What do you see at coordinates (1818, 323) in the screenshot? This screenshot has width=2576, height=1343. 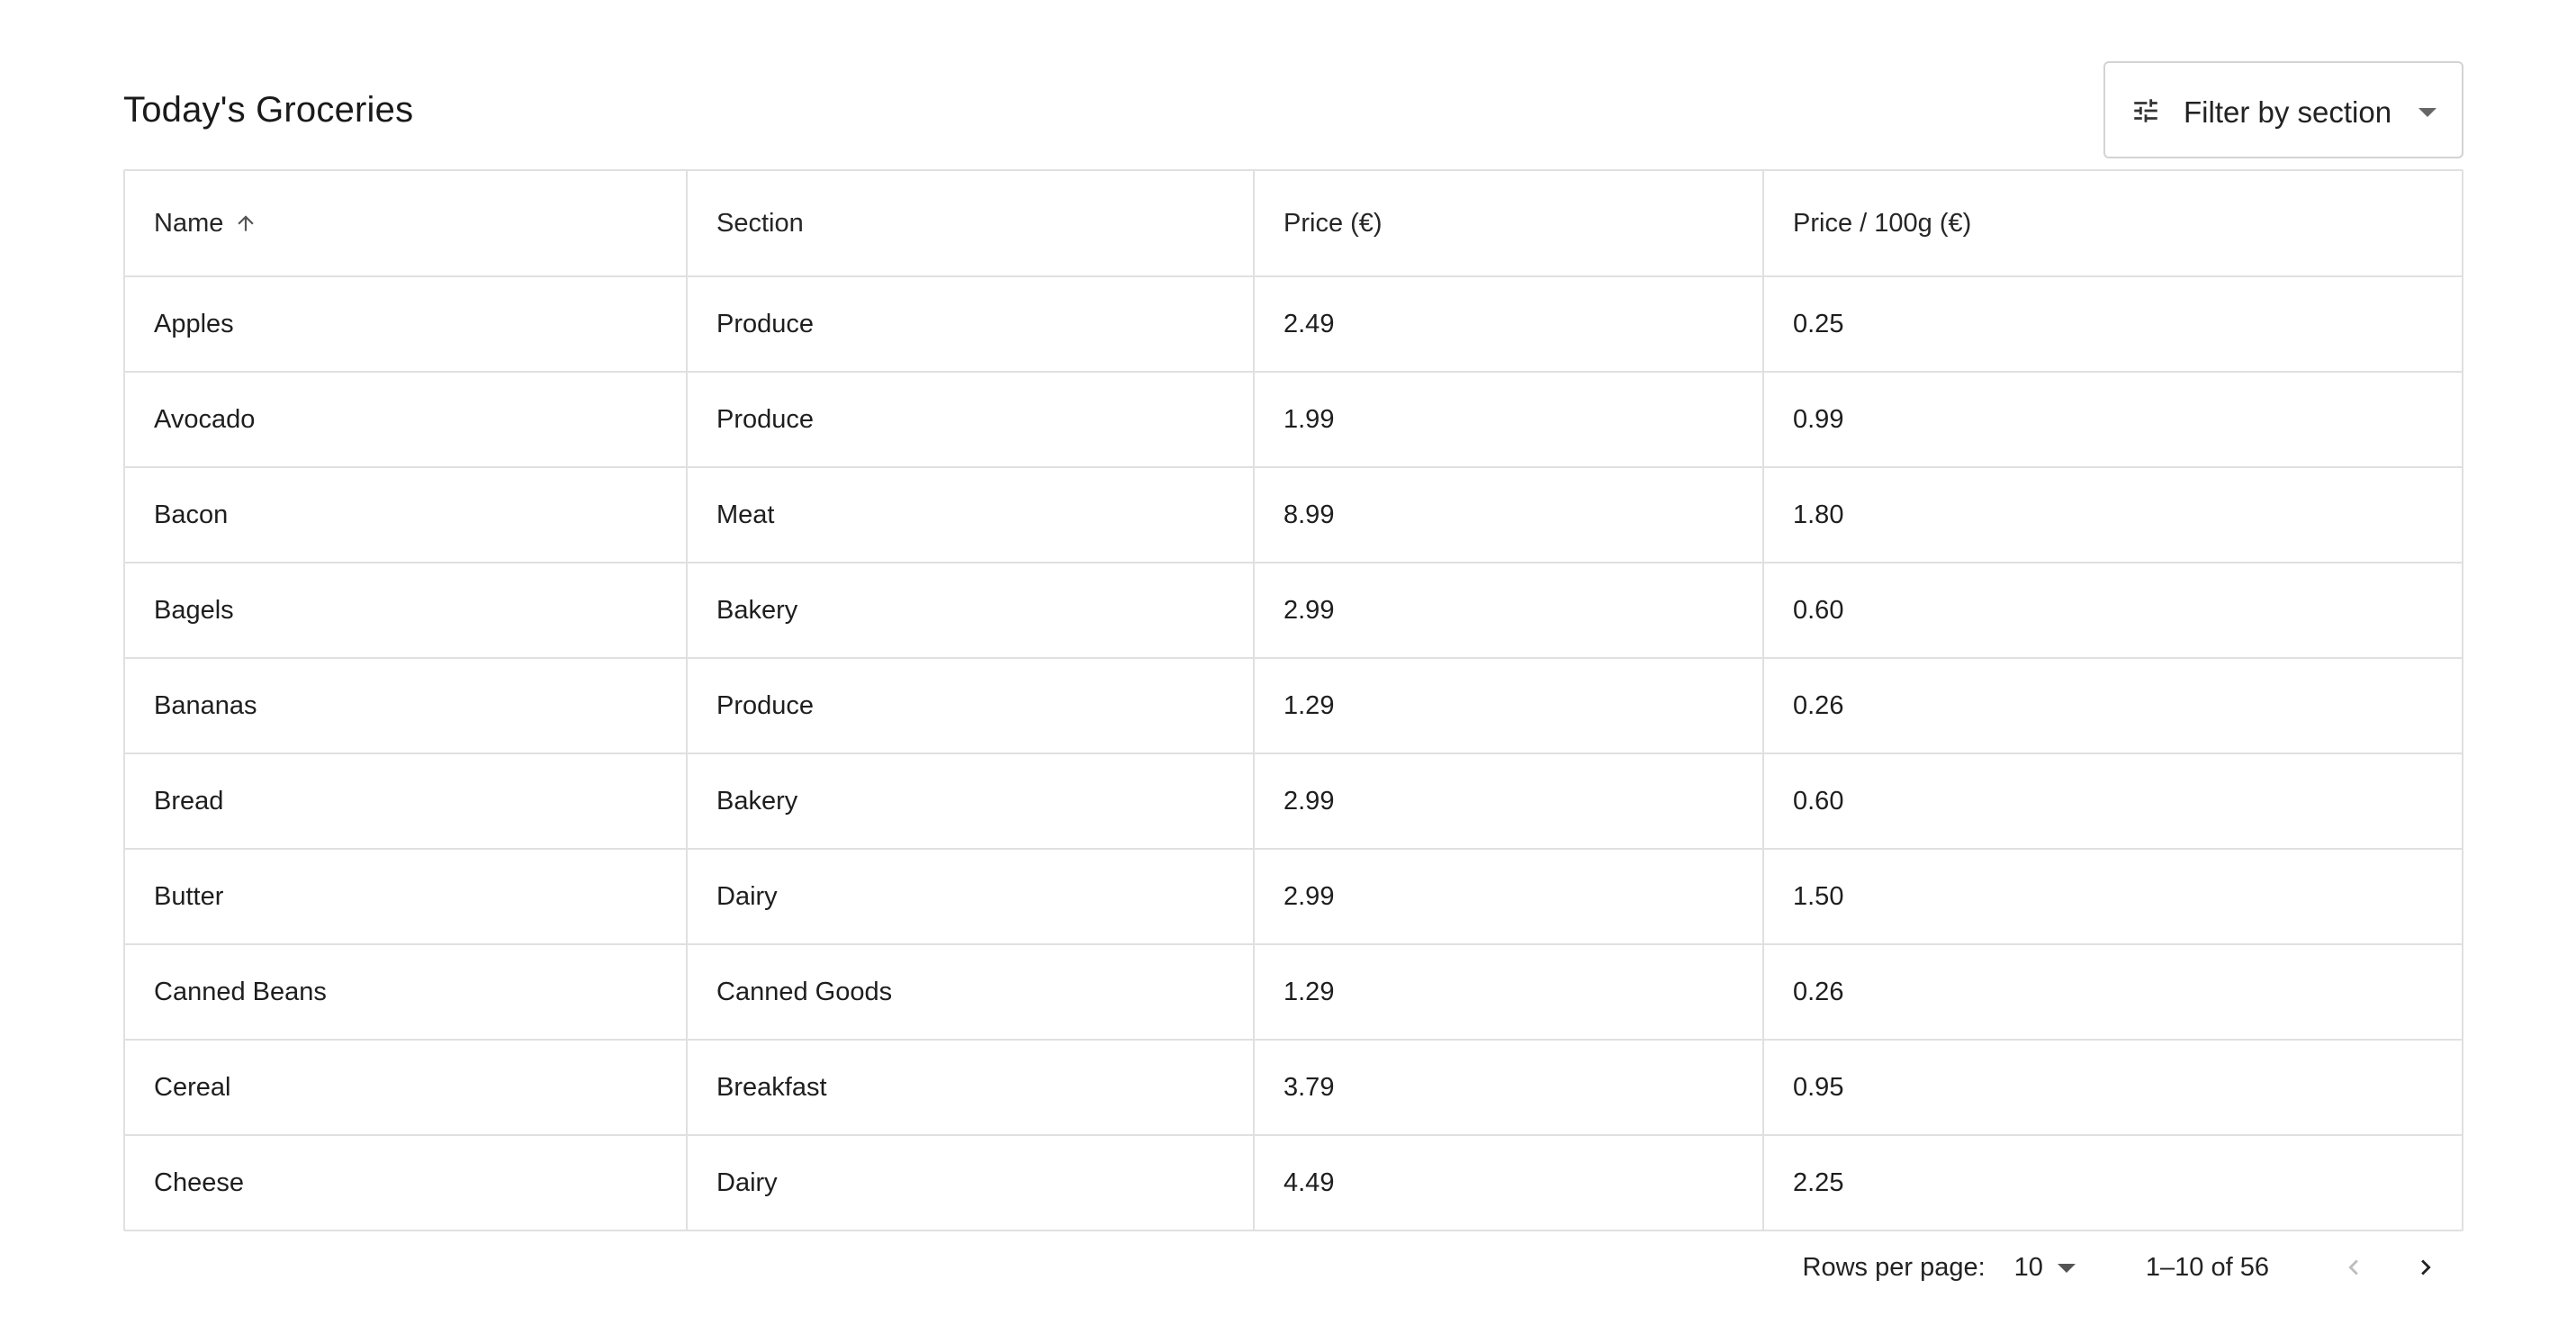 I see `cell-price-per-100g: 0.25` at bounding box center [1818, 323].